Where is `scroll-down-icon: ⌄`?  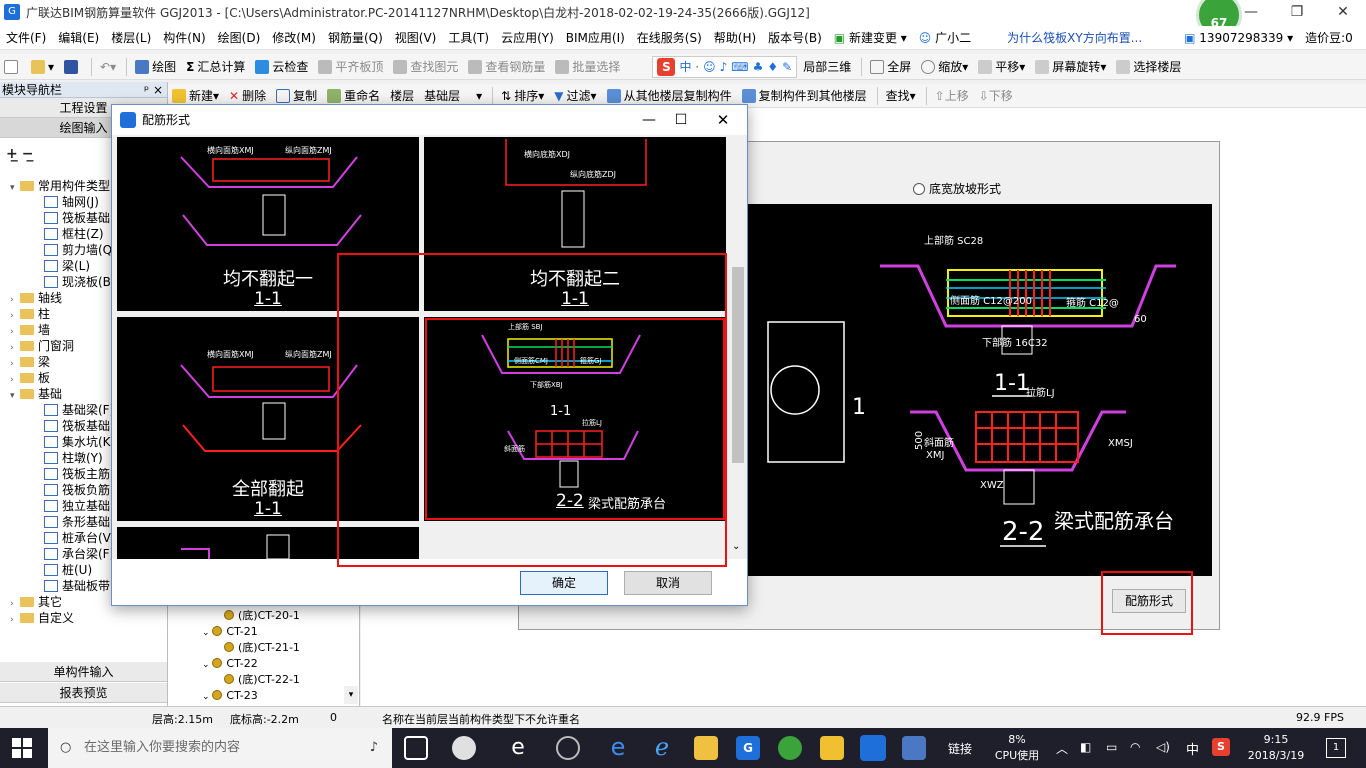
scroll-down-icon: ⌄ is located at coordinates (736, 546).